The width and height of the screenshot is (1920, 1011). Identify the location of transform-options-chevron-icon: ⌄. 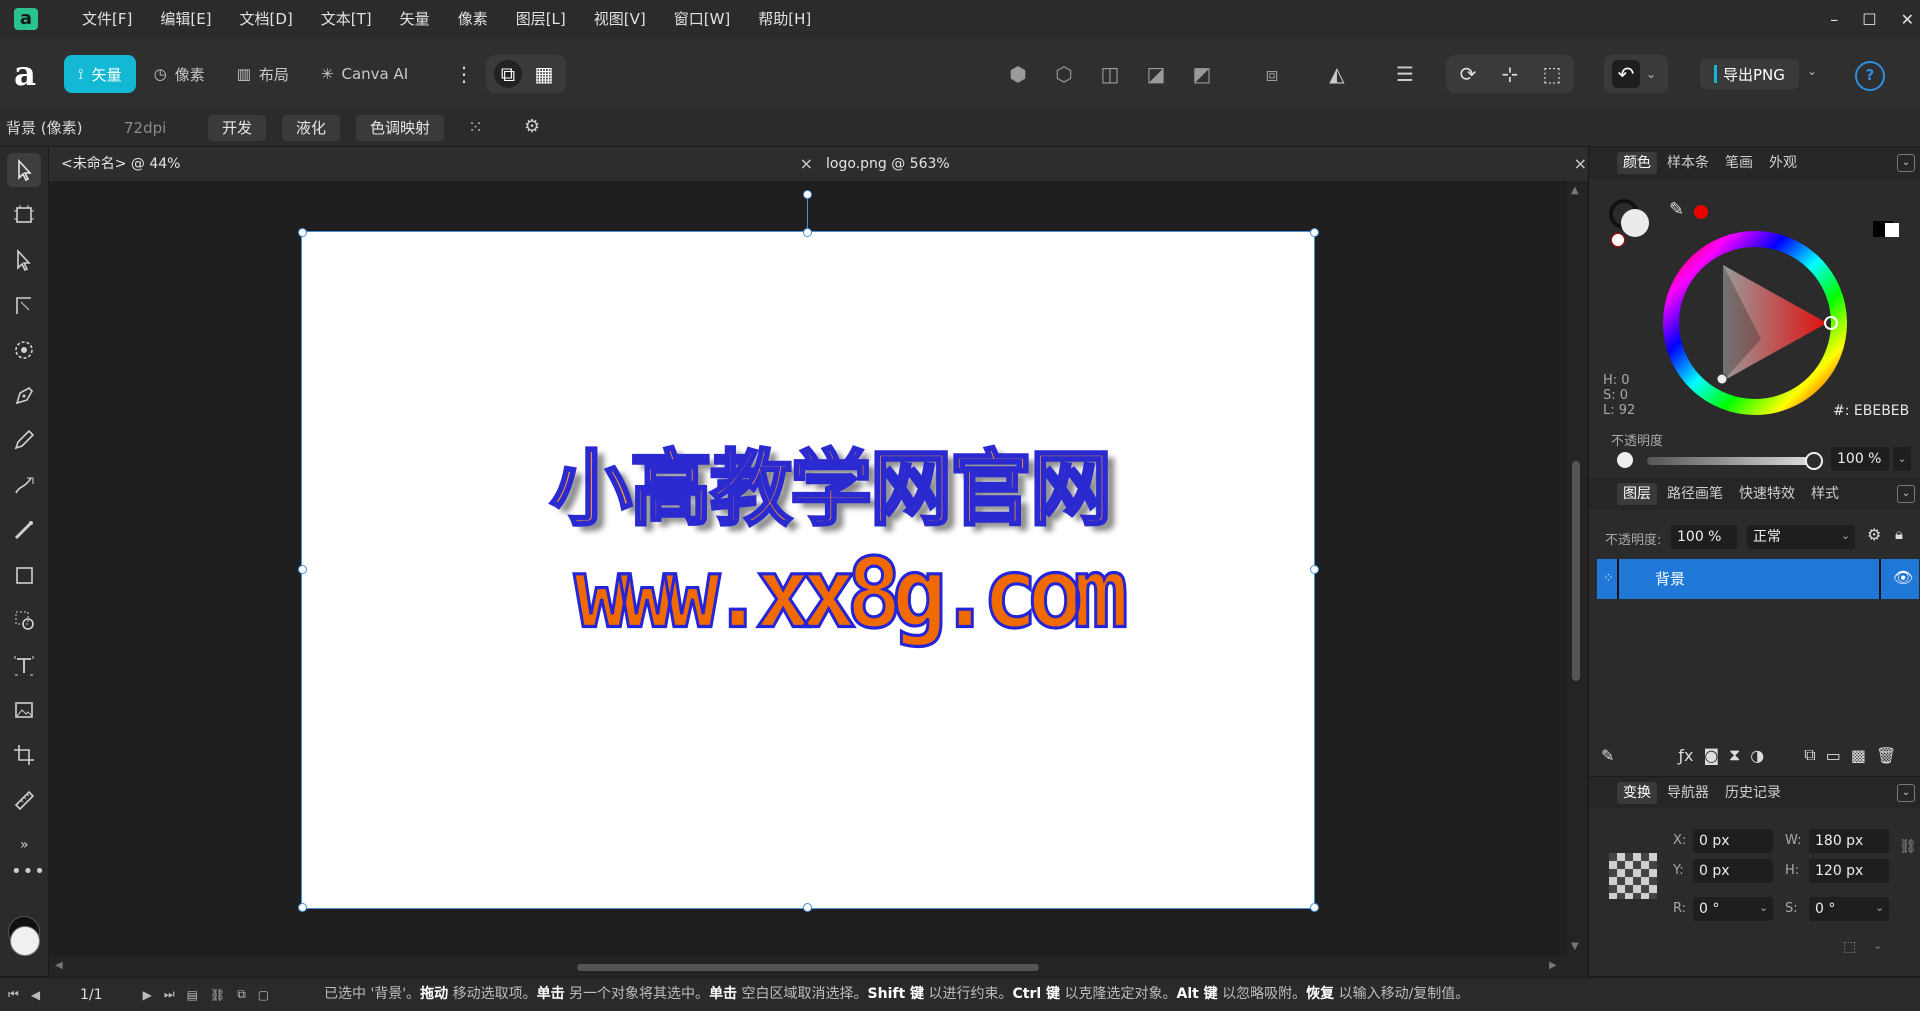
(1877, 945).